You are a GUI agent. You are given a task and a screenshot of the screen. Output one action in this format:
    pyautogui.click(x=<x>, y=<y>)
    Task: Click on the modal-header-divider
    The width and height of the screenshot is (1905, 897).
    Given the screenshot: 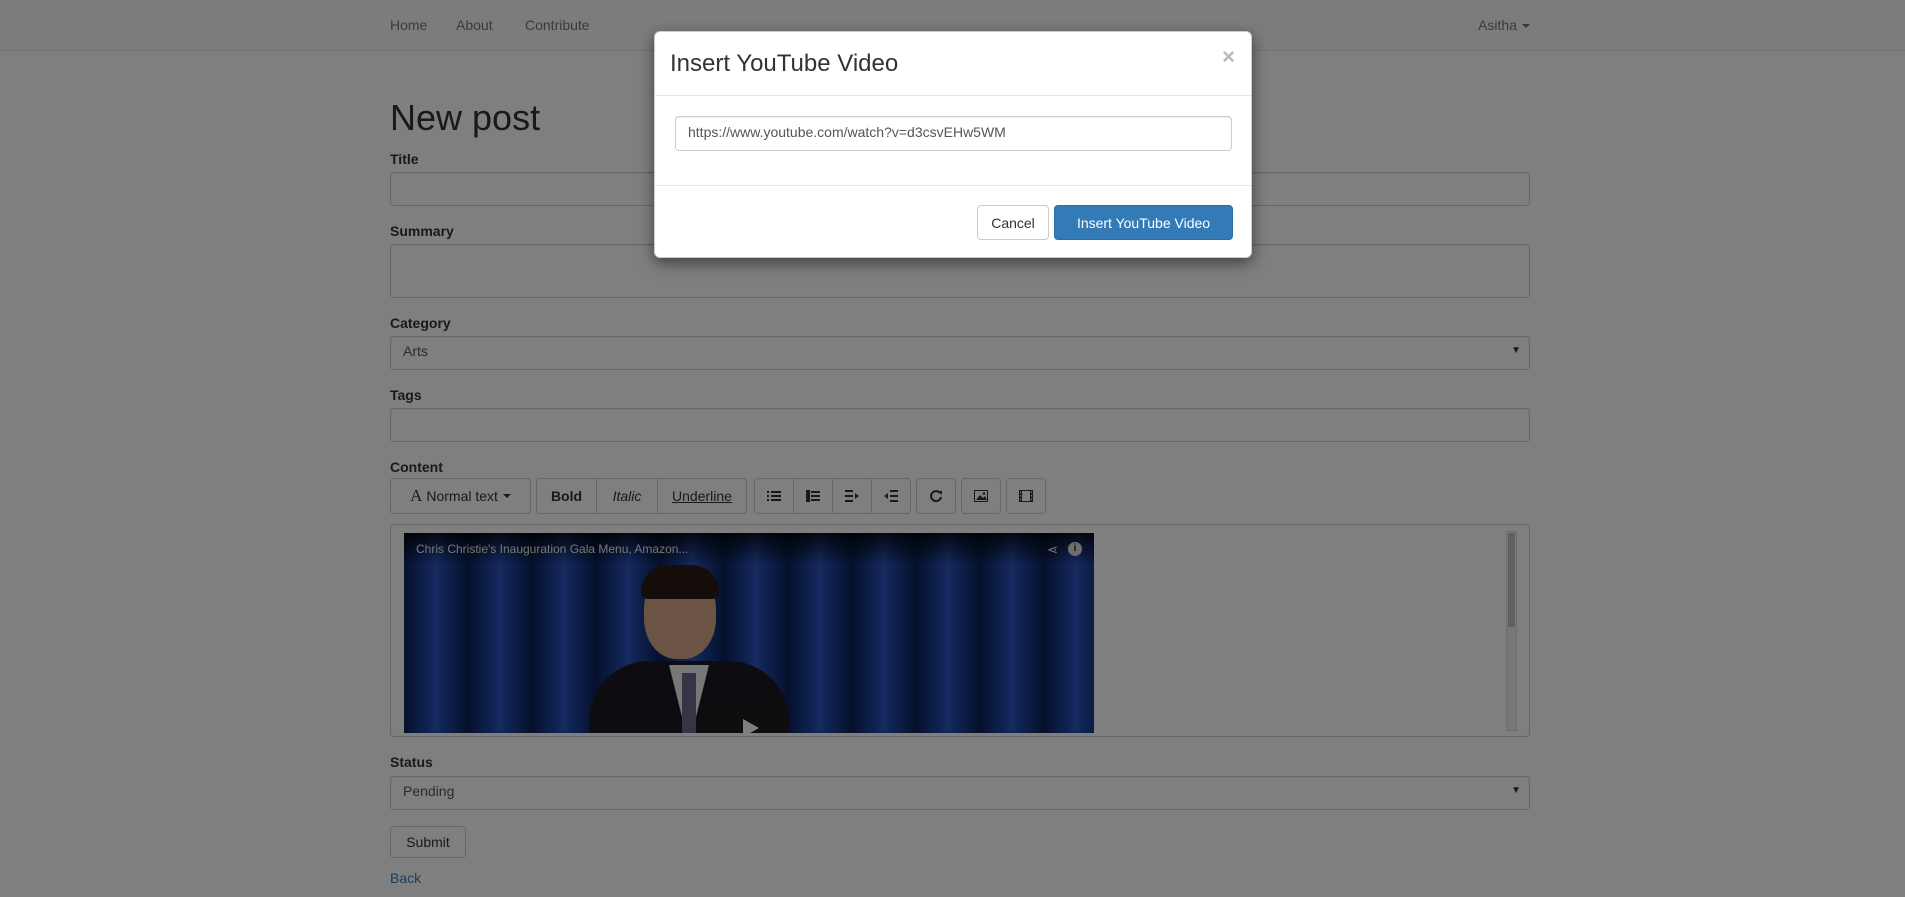 What is the action you would take?
    pyautogui.click(x=953, y=95)
    